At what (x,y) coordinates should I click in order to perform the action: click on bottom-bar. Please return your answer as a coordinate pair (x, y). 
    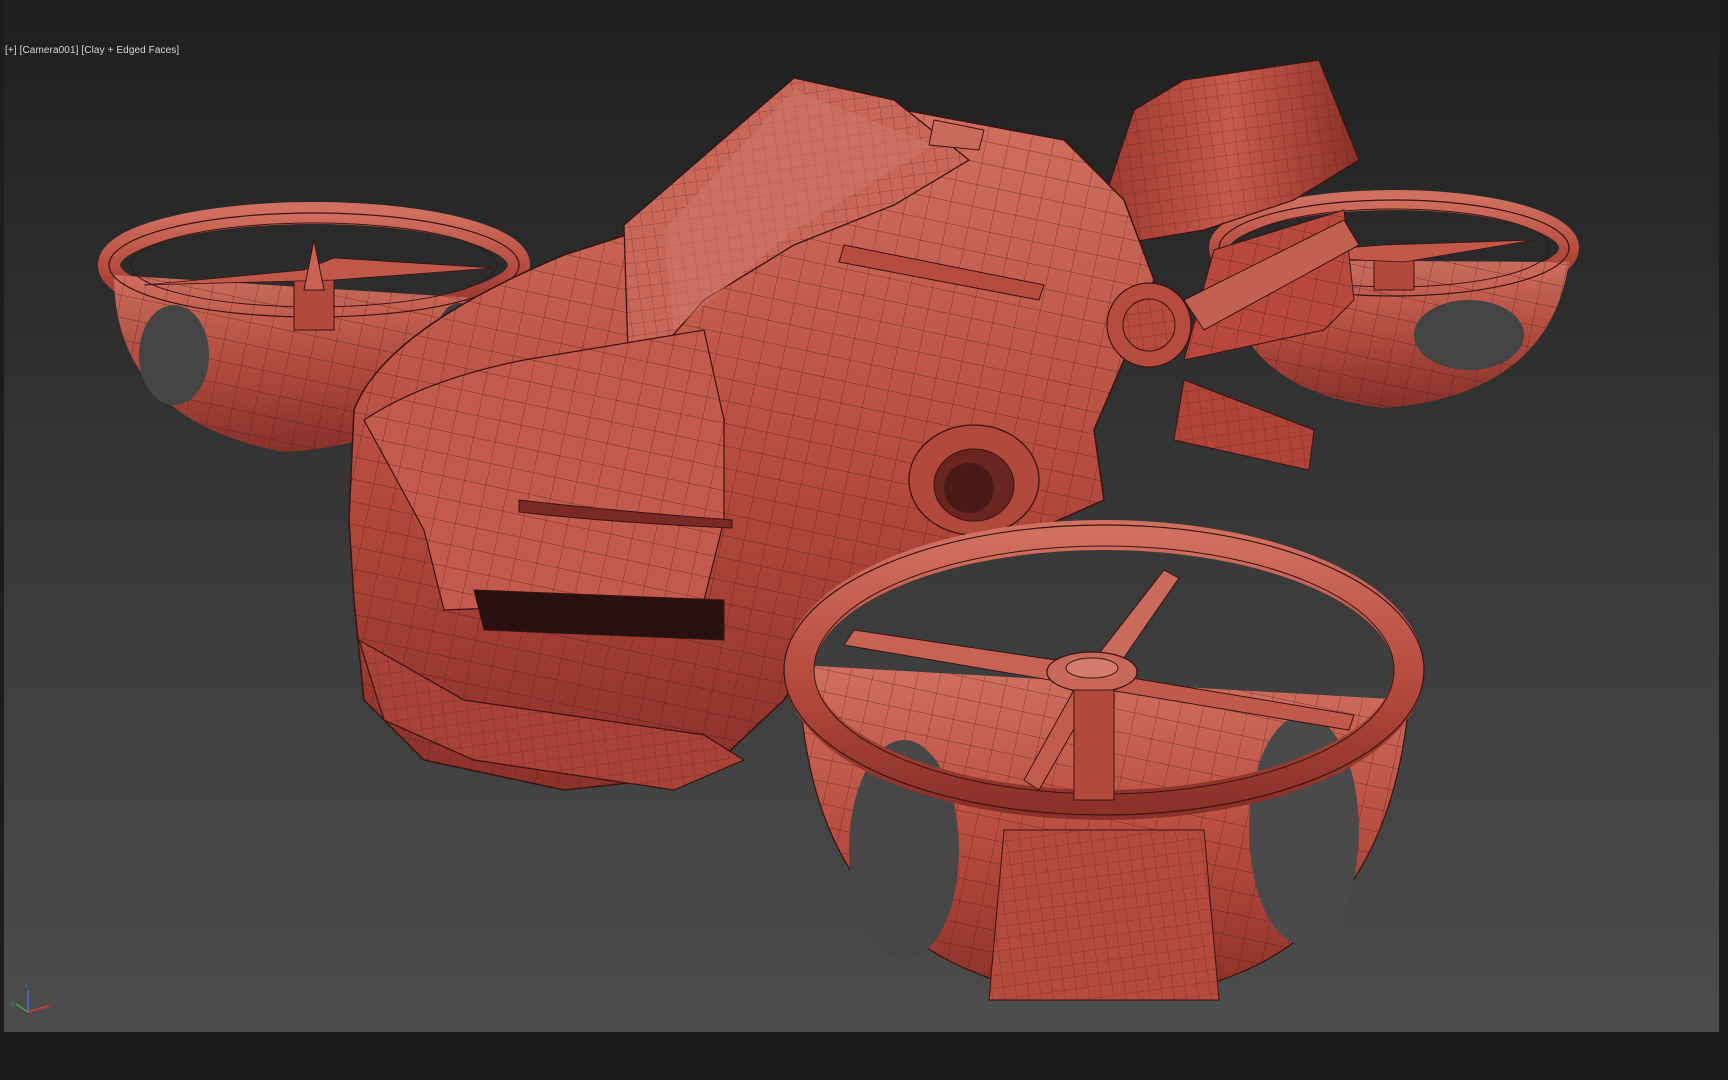
    Looking at the image, I should click on (864, 1056).